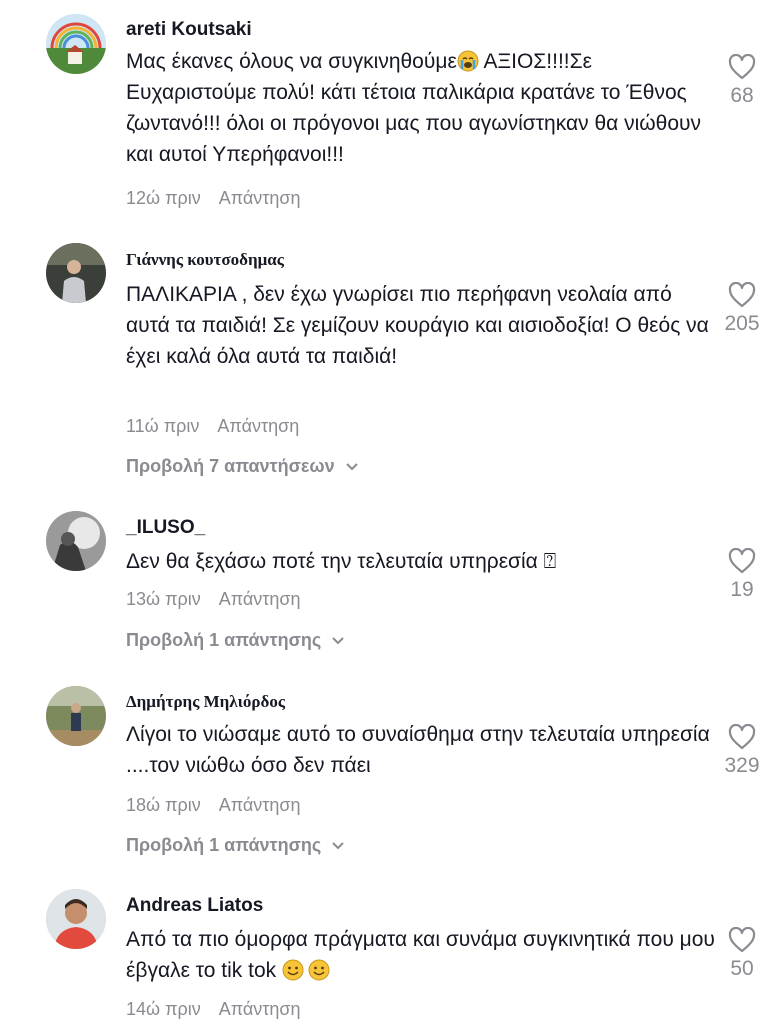 This screenshot has width=782, height=1024. What do you see at coordinates (742, 323) in the screenshot?
I see `like-count: 205` at bounding box center [742, 323].